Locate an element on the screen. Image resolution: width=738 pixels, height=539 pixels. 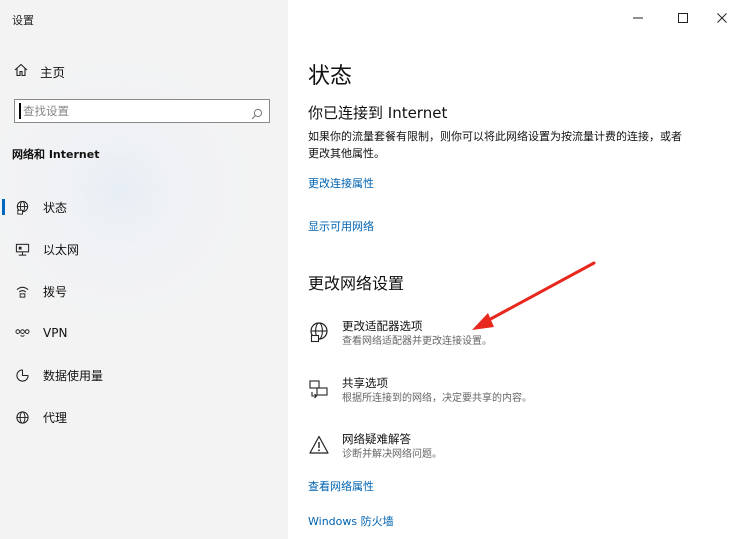
sidebar-item-vpn: VPN is located at coordinates (144, 333).